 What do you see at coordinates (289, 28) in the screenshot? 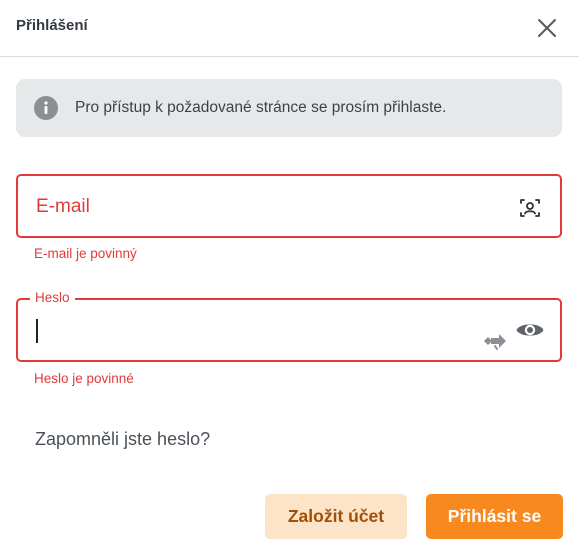
I see `dialog-header: Přihlášení` at bounding box center [289, 28].